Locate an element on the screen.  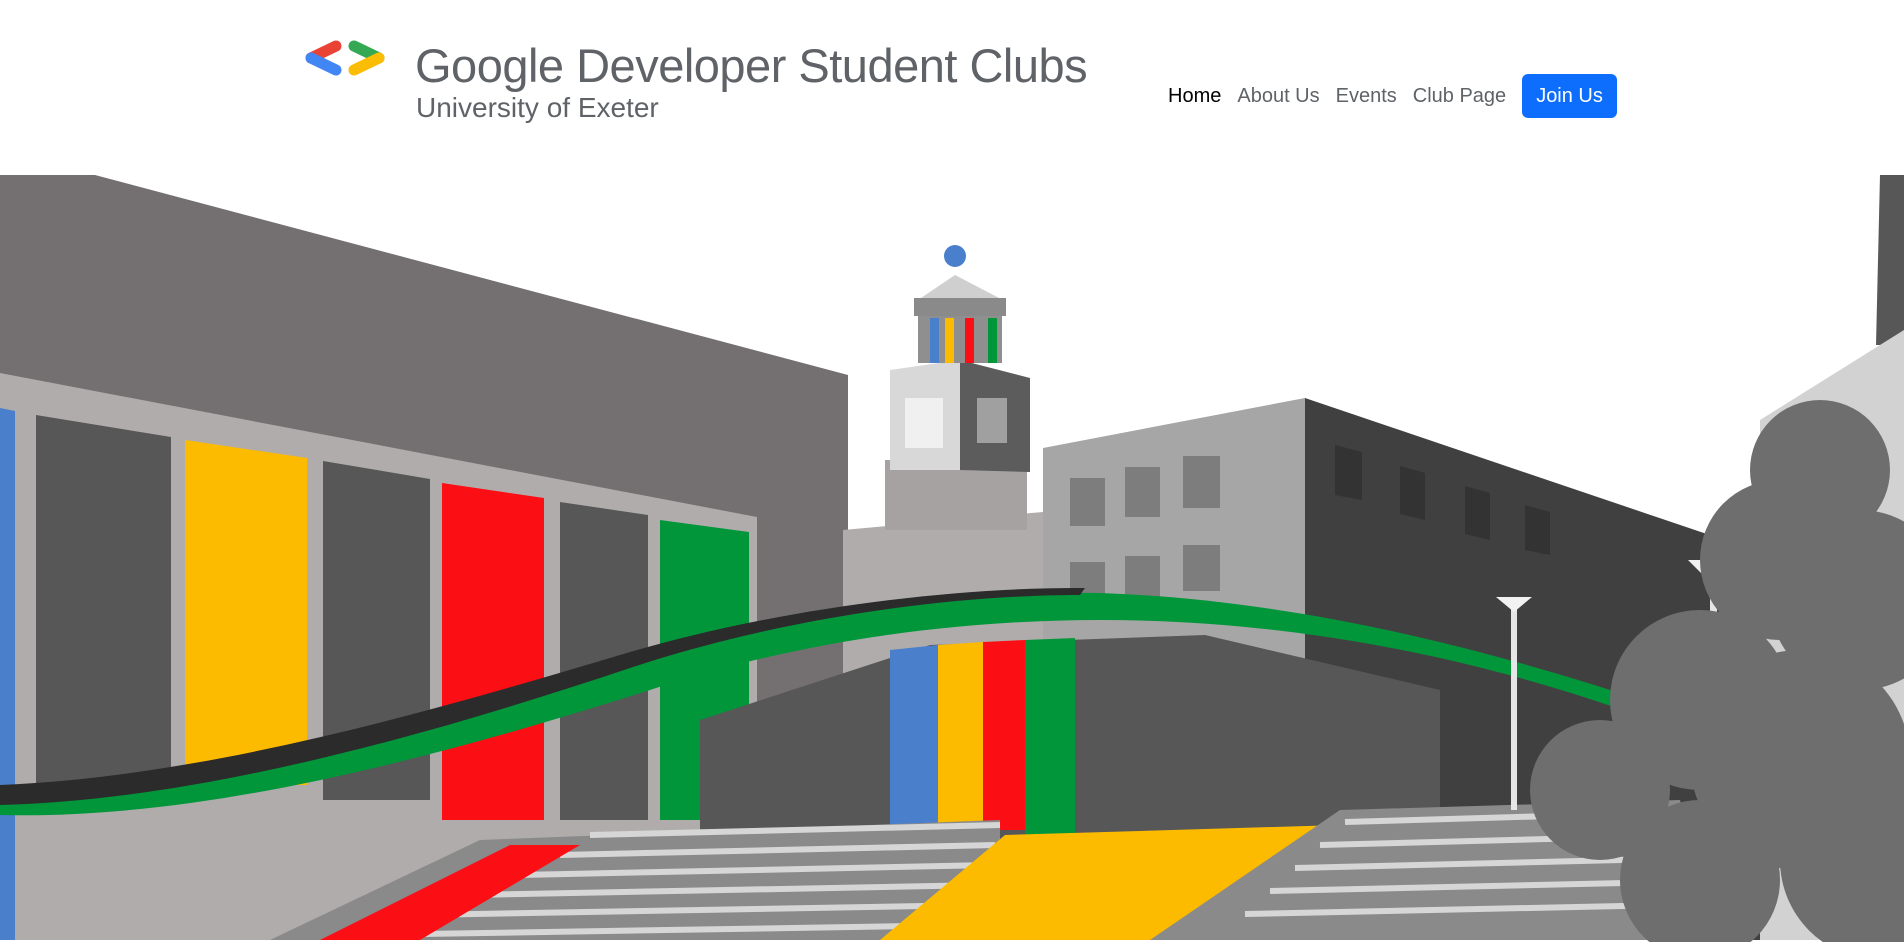
nav-home: Home is located at coordinates (1194, 96).